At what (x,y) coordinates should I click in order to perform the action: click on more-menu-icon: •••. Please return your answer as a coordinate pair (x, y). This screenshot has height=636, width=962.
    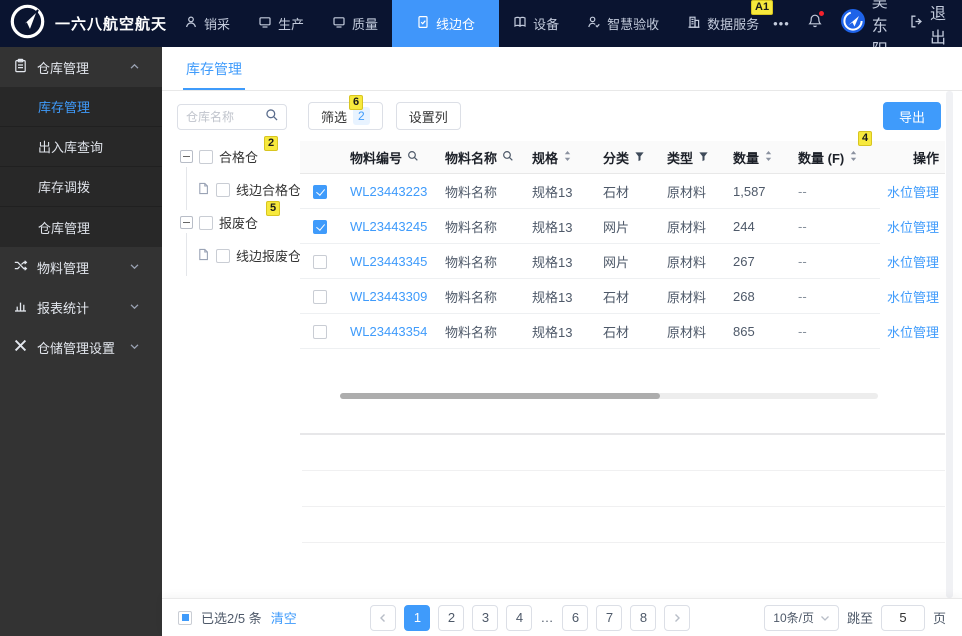
    Looking at the image, I should click on (781, 23).